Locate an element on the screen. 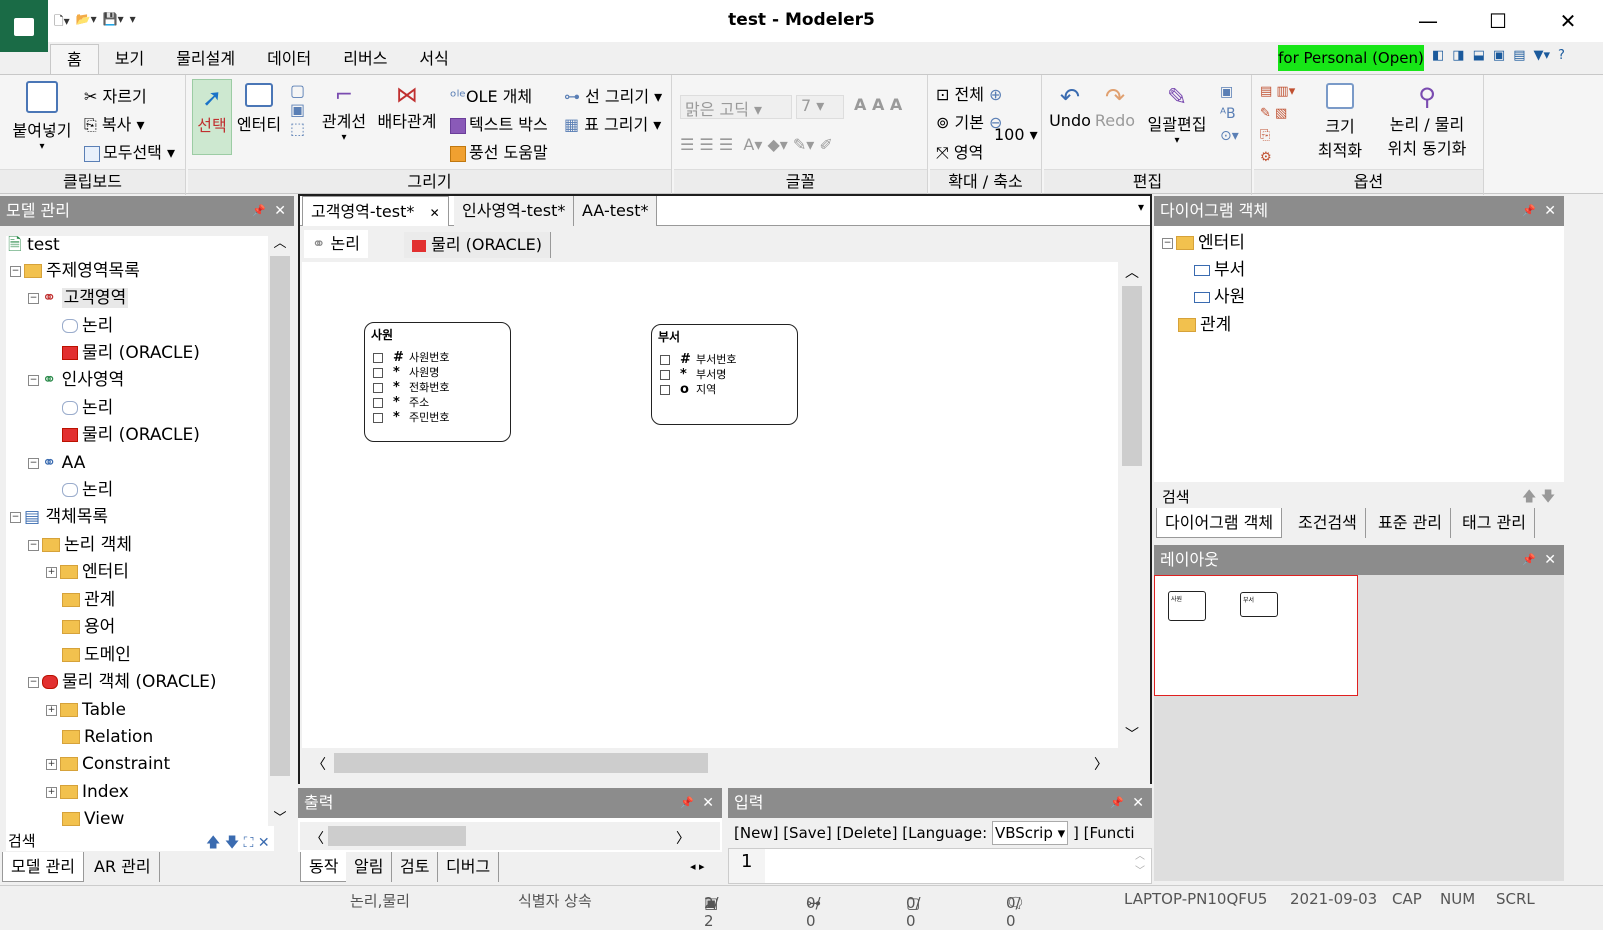 The width and height of the screenshot is (1603, 930). subtab-physical: 물리 (ORACLE) is located at coordinates (478, 245).